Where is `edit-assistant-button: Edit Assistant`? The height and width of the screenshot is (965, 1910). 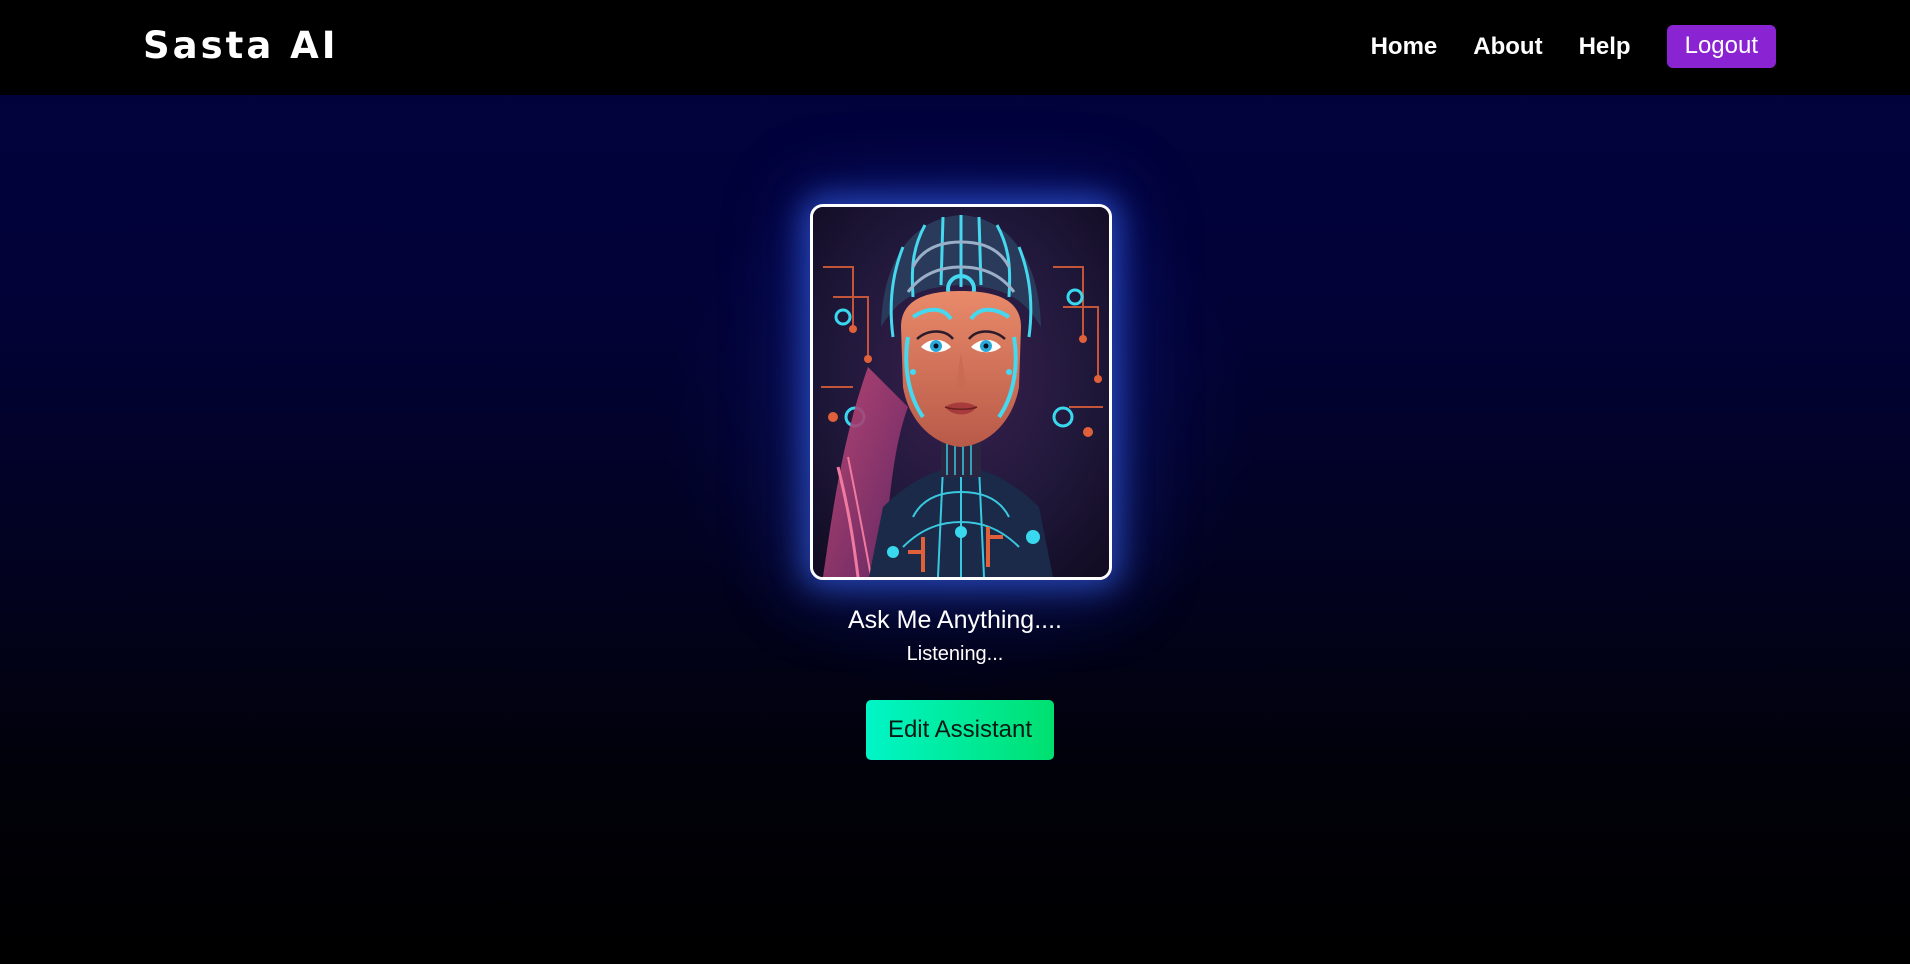 edit-assistant-button: Edit Assistant is located at coordinates (960, 730).